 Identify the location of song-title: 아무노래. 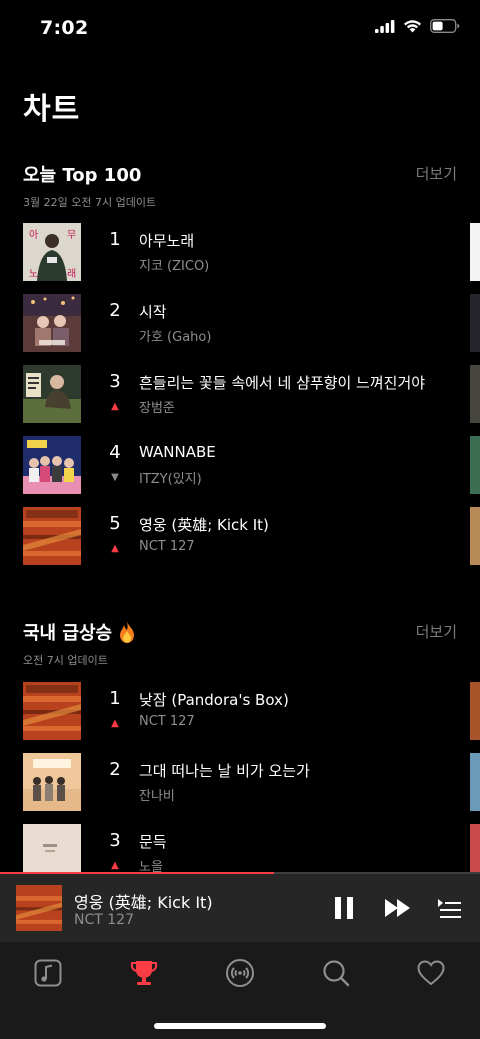
(167, 241).